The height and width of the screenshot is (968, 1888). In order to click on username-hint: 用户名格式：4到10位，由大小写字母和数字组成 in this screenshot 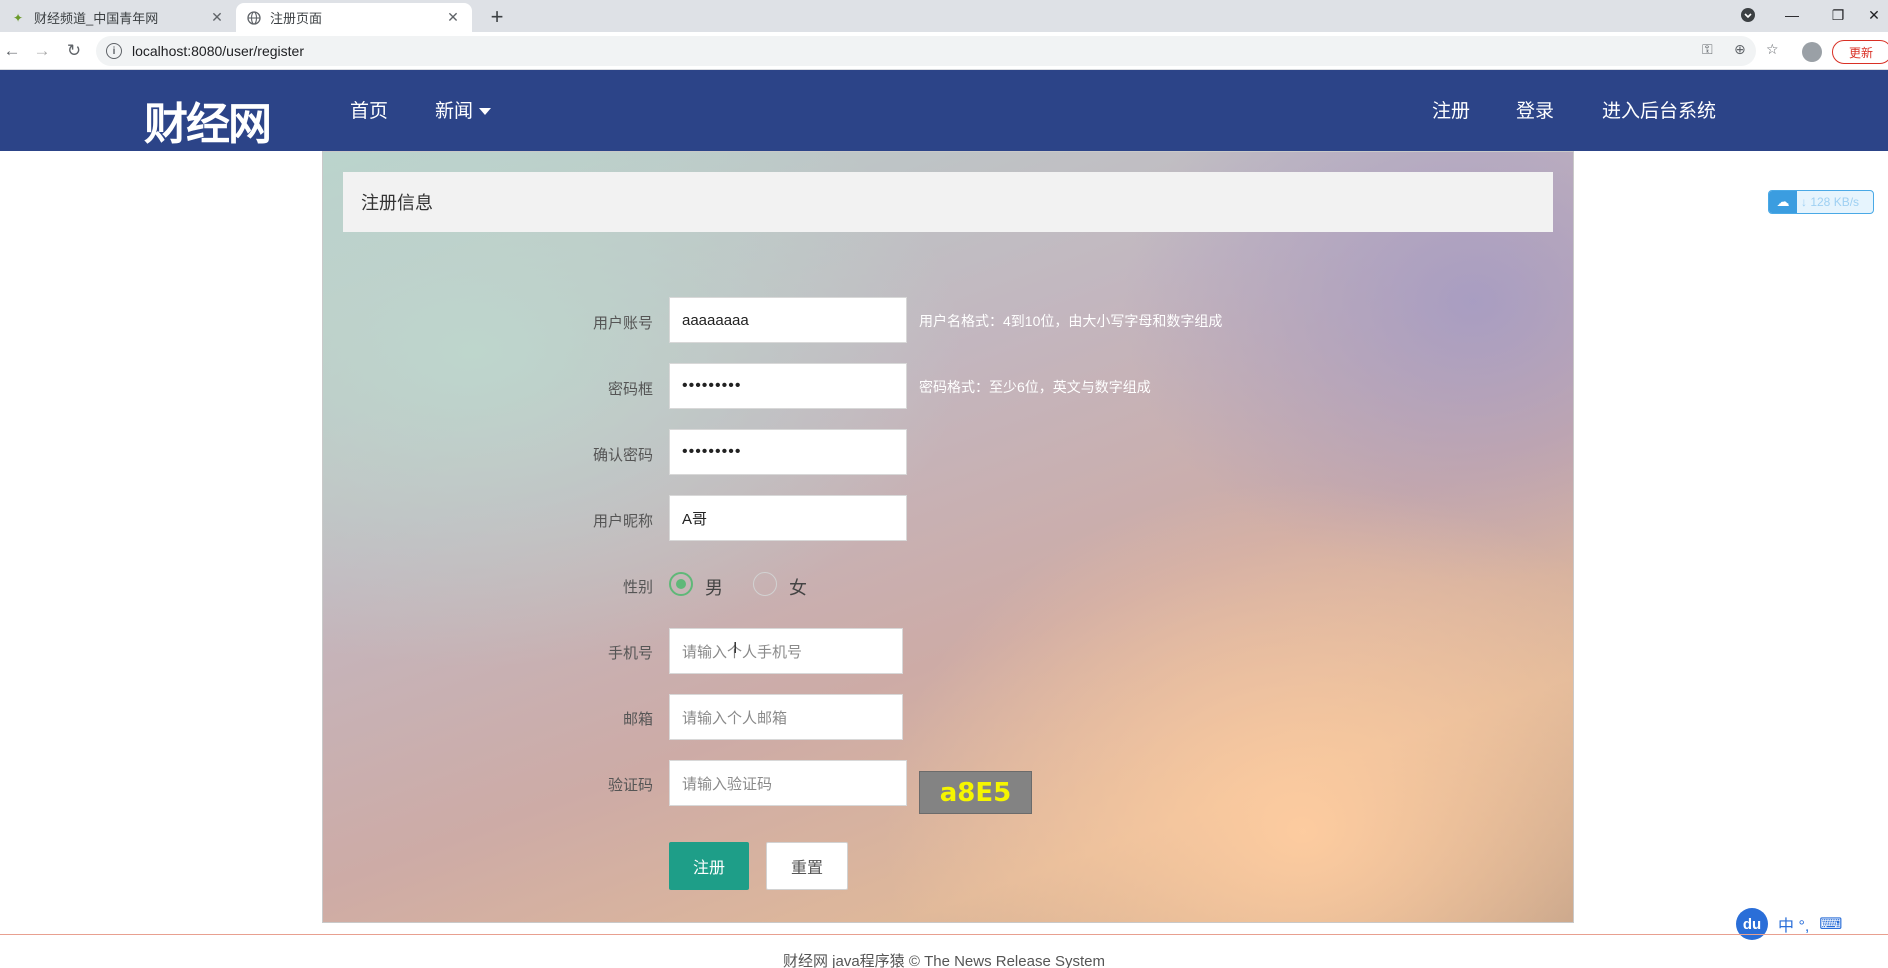, I will do `click(1071, 321)`.